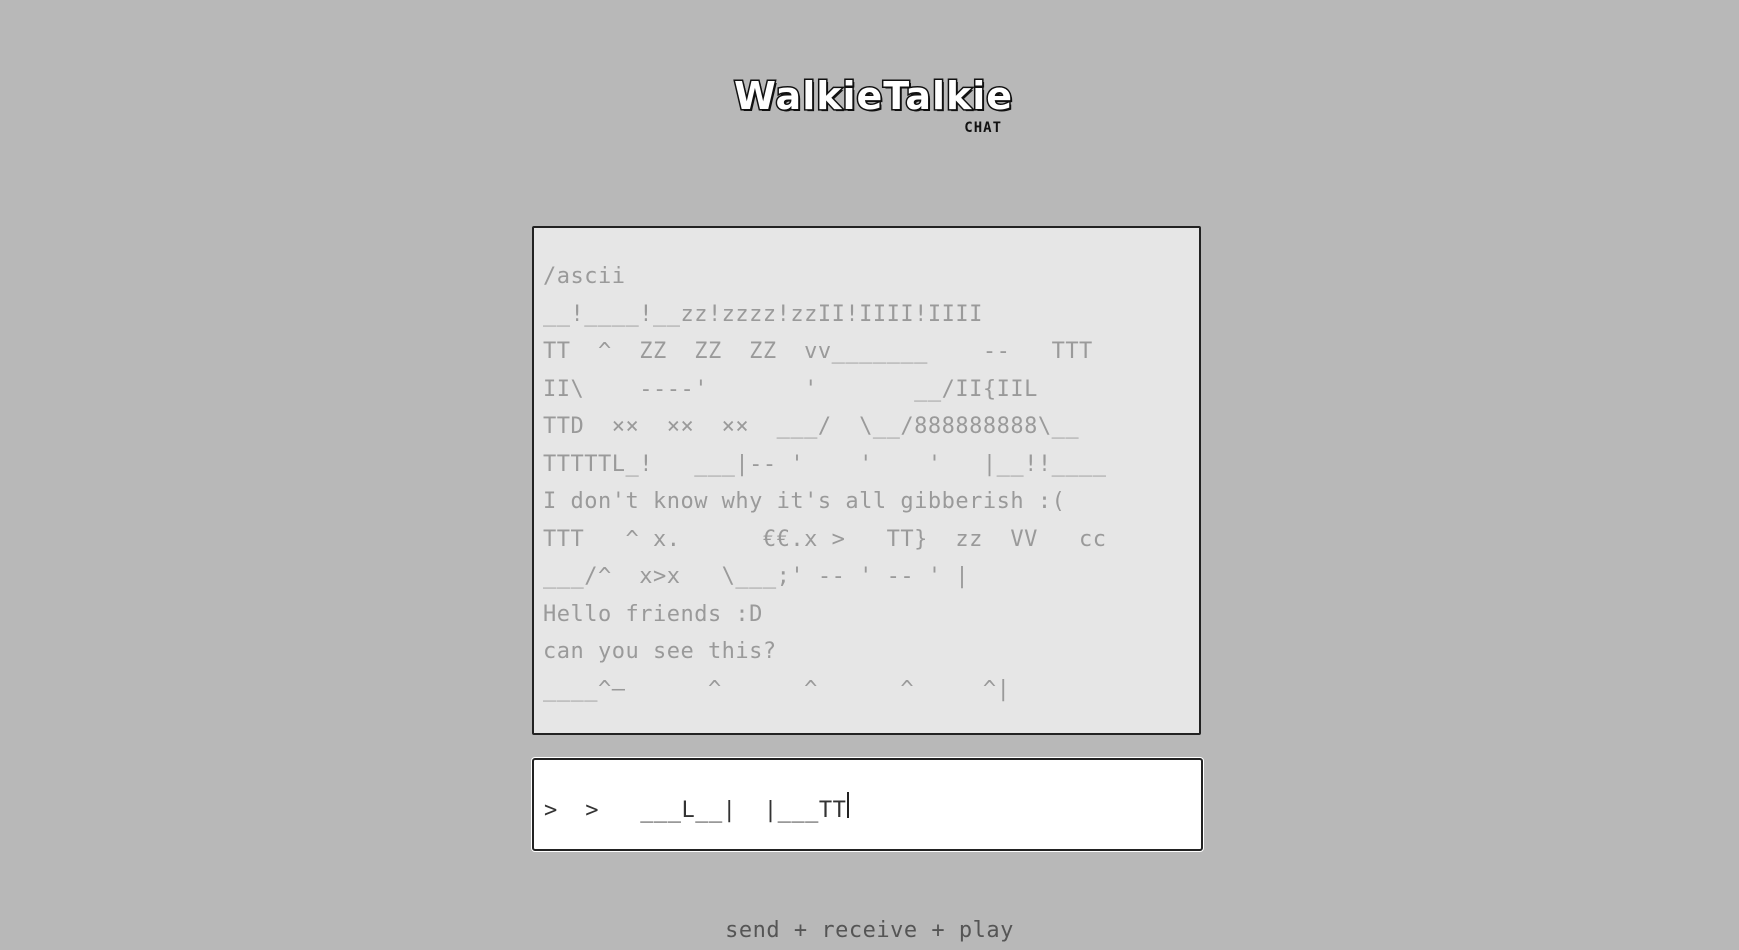 This screenshot has width=1739, height=950. Describe the element at coordinates (653, 614) in the screenshot. I see `chat-message: Hello friends :D` at that location.